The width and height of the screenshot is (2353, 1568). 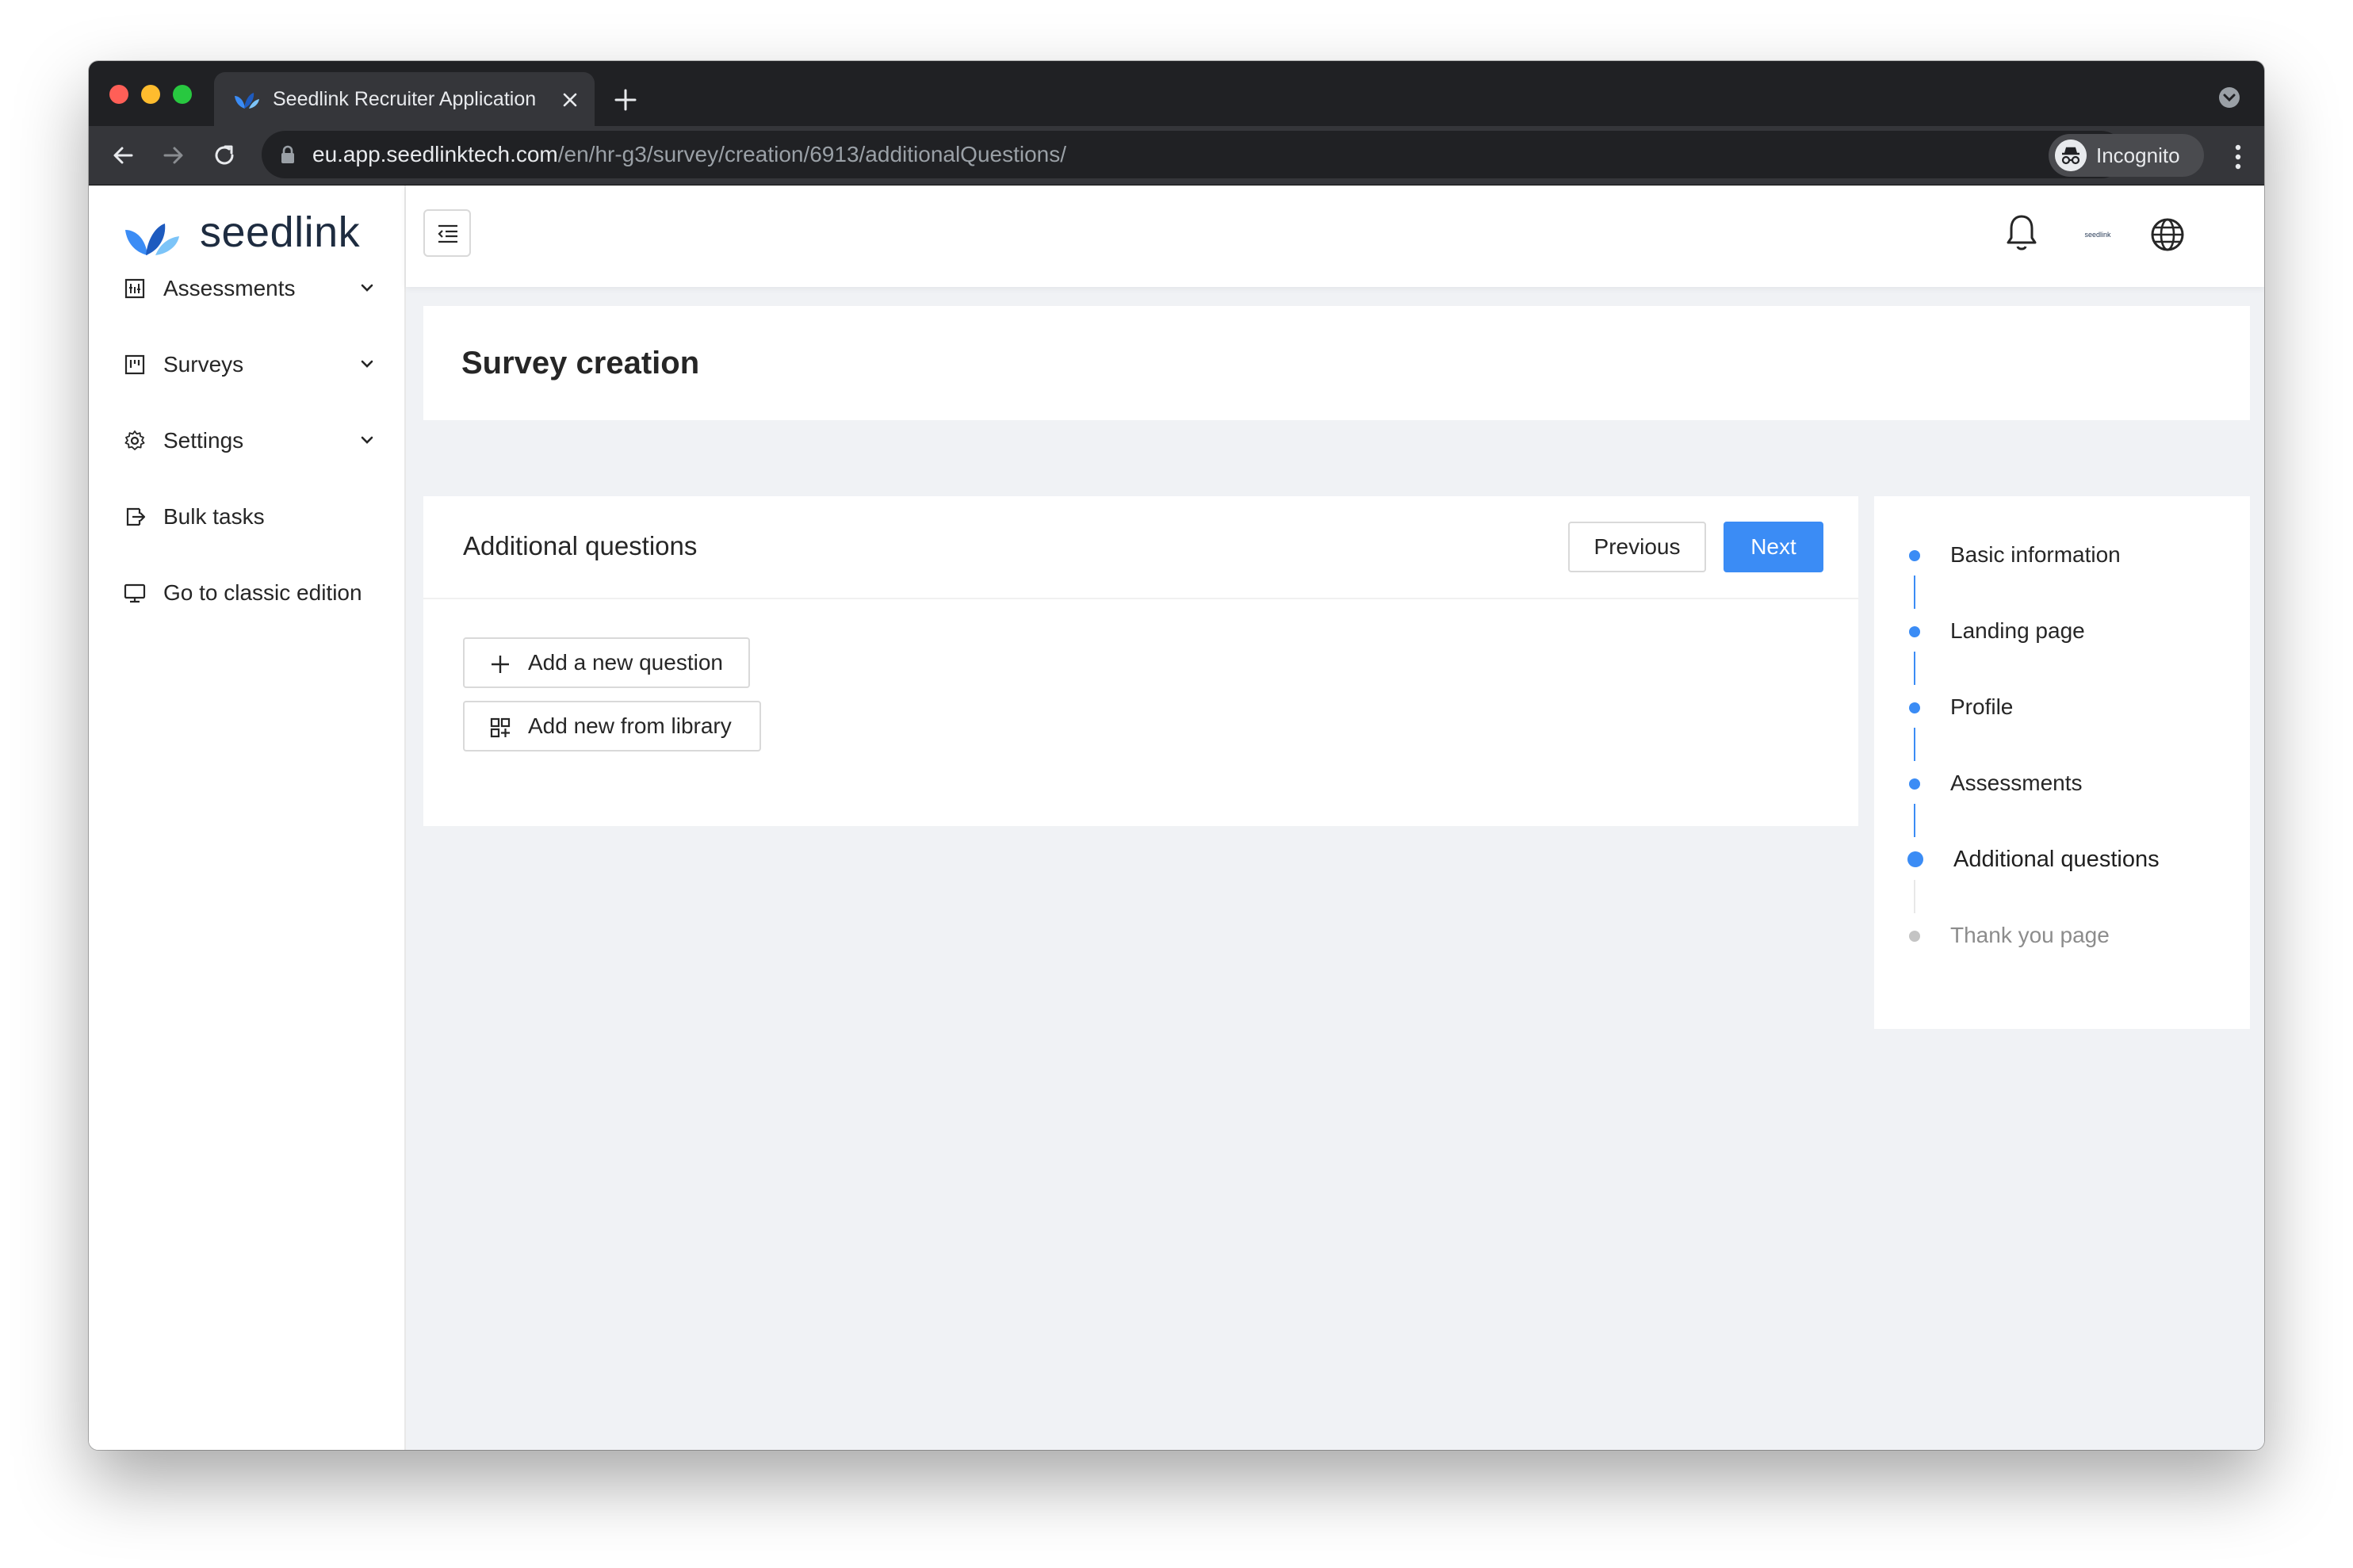 I want to click on company-logo: seedlink, so click(x=2098, y=234).